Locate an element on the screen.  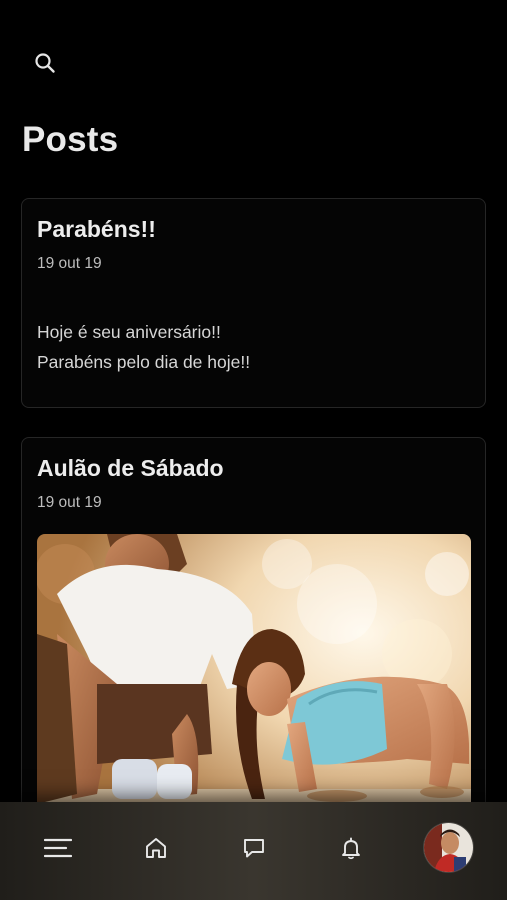
bell-icon is located at coordinates (351, 848).